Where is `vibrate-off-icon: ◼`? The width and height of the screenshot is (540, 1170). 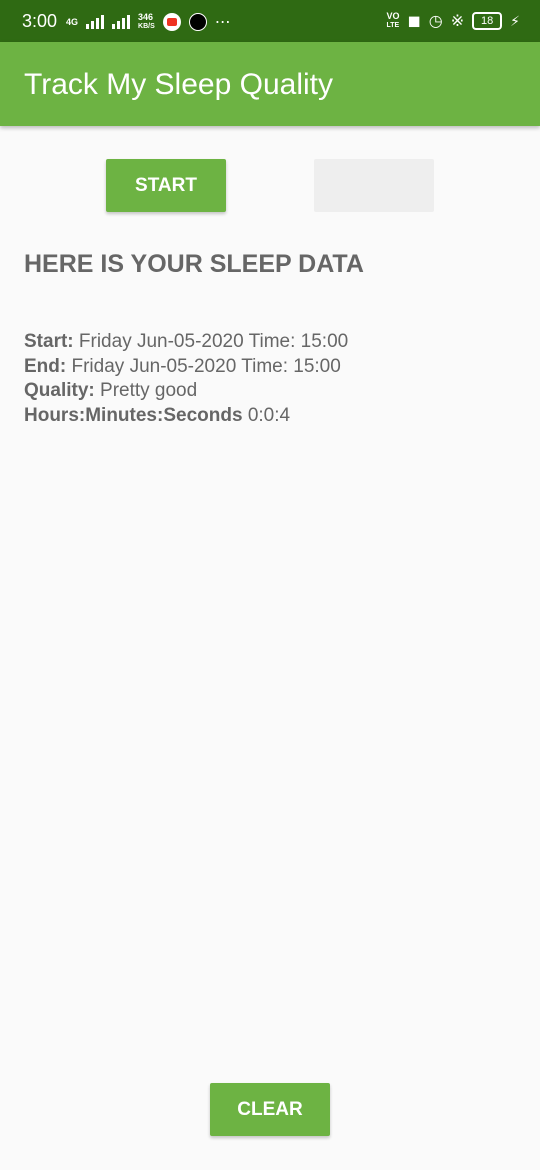 vibrate-off-icon: ◼ is located at coordinates (414, 21).